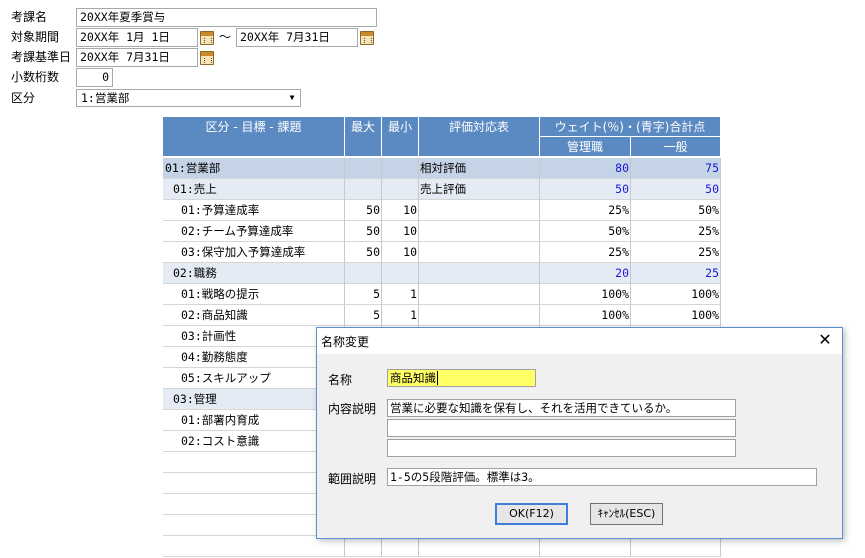 This screenshot has height=558, width=865. What do you see at coordinates (561, 428) in the screenshot?
I see `description-line2-input` at bounding box center [561, 428].